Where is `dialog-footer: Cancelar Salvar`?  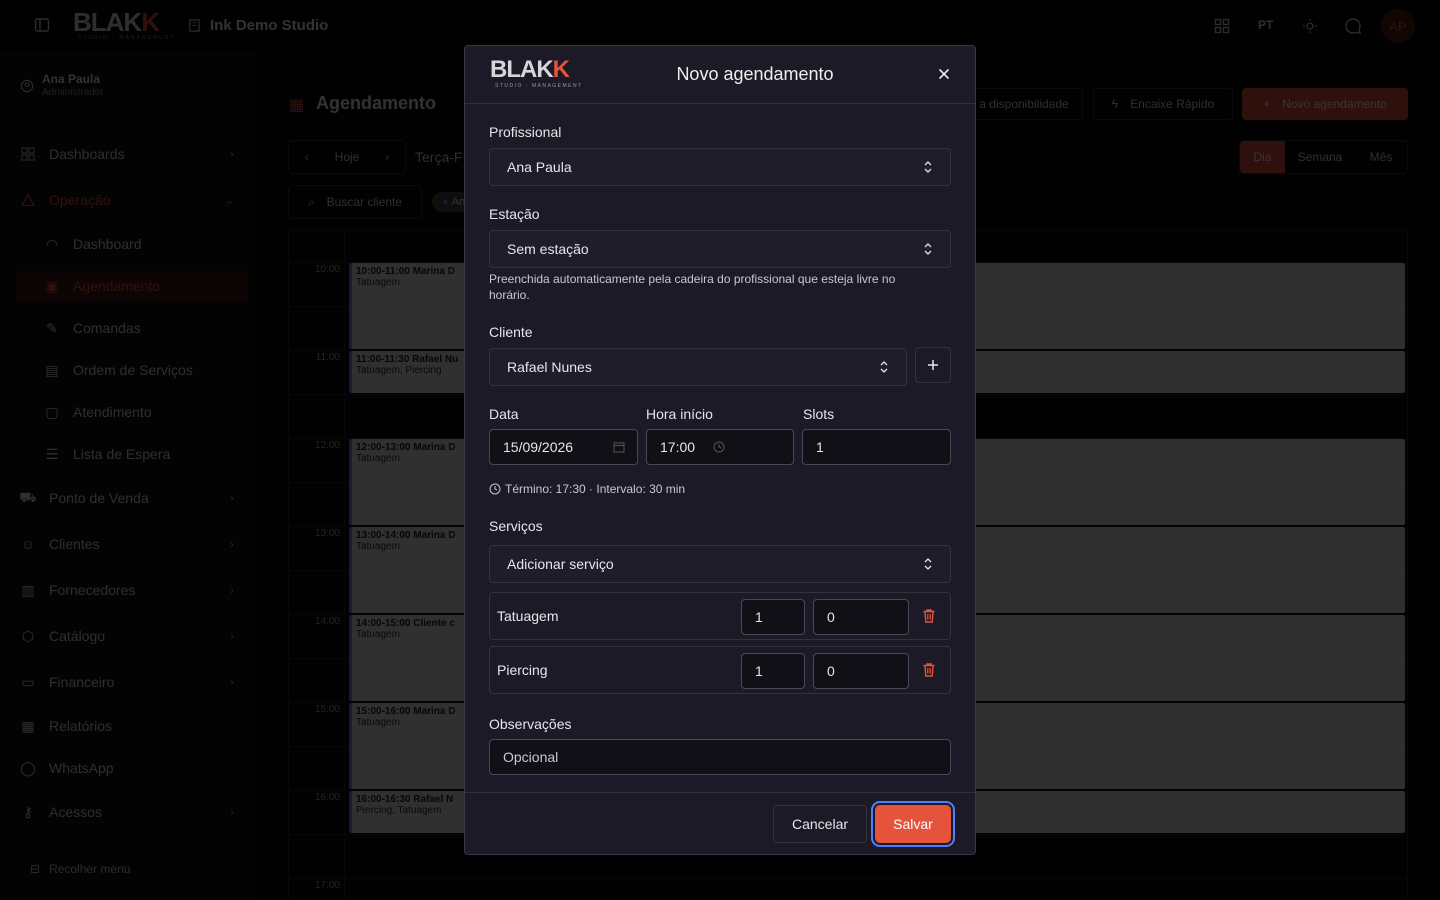
dialog-footer: Cancelar Salvar is located at coordinates (720, 823).